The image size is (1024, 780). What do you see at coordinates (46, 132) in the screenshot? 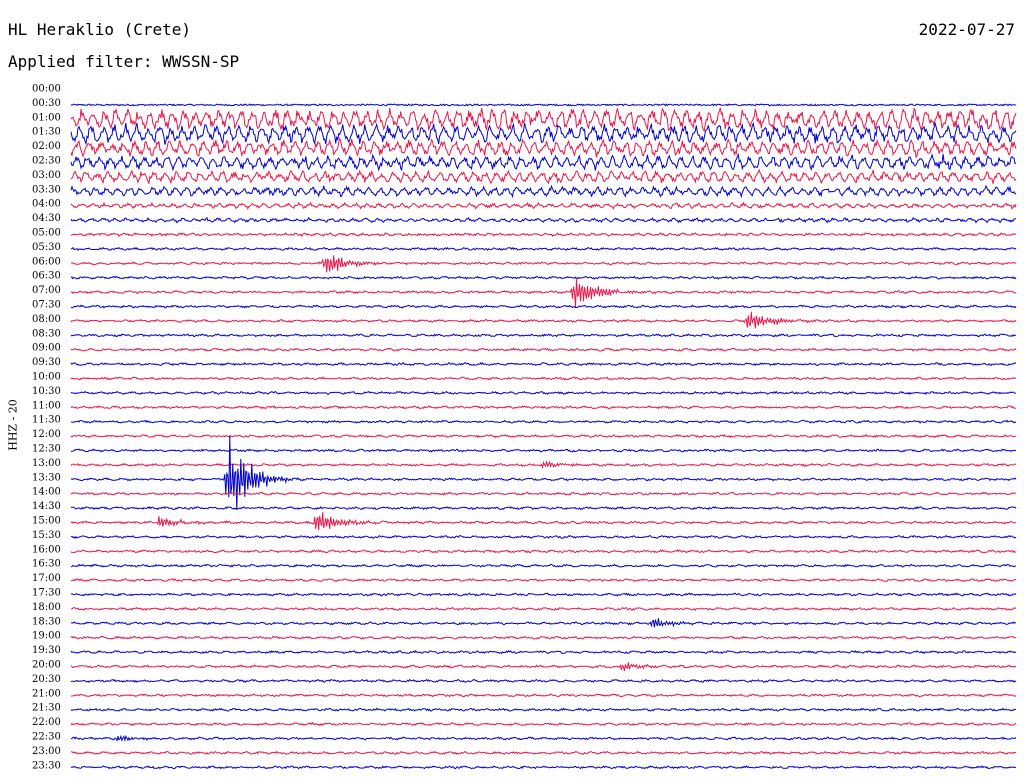
I see `row-label: 01:30` at bounding box center [46, 132].